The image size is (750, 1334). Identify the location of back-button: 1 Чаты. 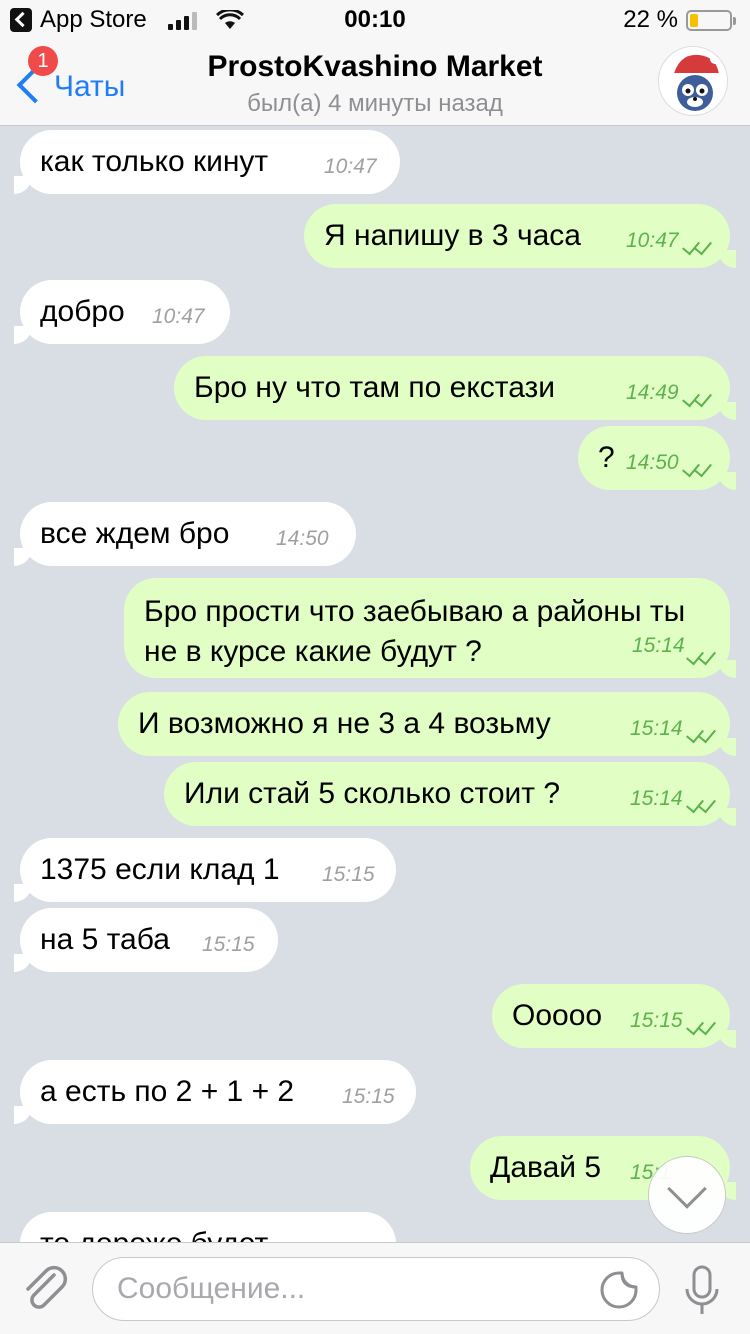
(84, 78).